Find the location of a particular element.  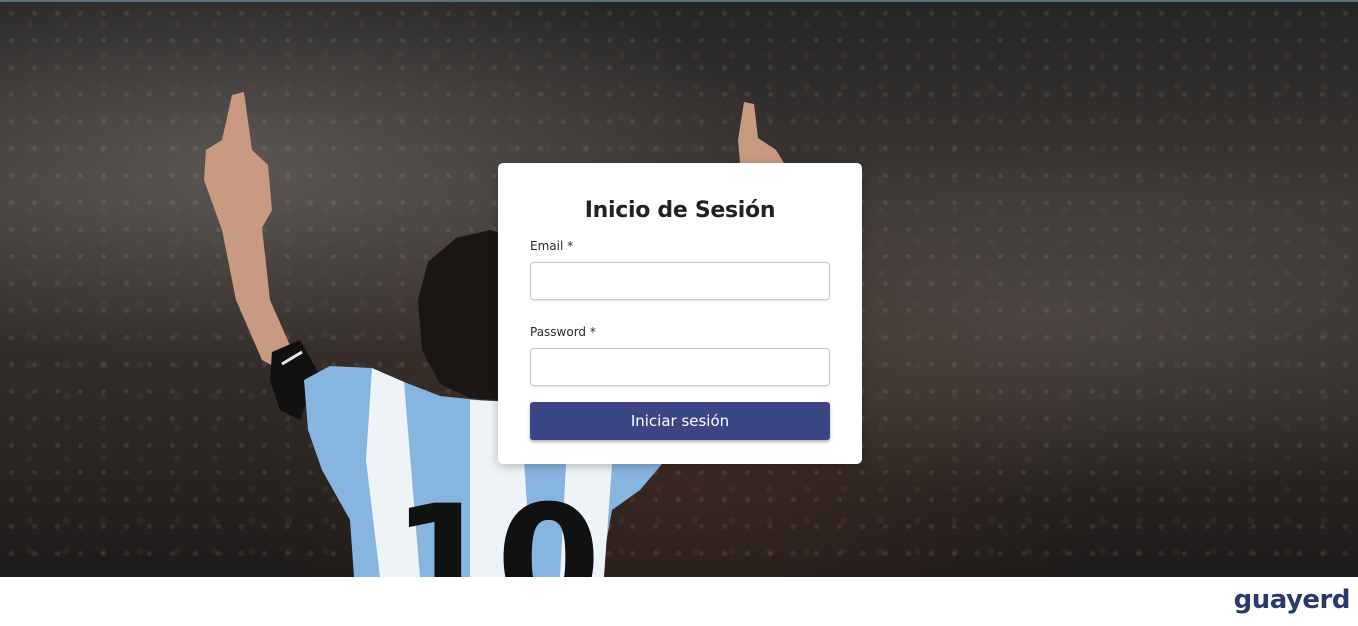

footer: guayerd is located at coordinates (679, 601).